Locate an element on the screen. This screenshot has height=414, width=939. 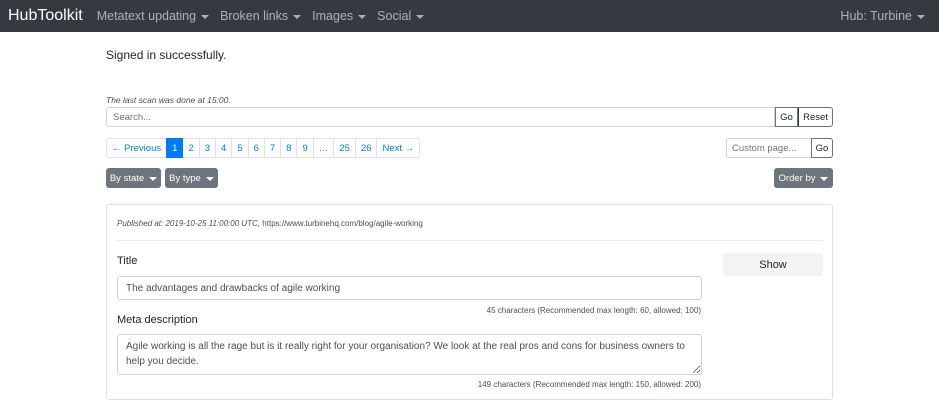
brand-logo: HubToolkit is located at coordinates (45, 16).